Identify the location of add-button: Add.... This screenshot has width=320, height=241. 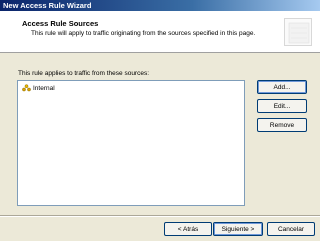
(282, 87).